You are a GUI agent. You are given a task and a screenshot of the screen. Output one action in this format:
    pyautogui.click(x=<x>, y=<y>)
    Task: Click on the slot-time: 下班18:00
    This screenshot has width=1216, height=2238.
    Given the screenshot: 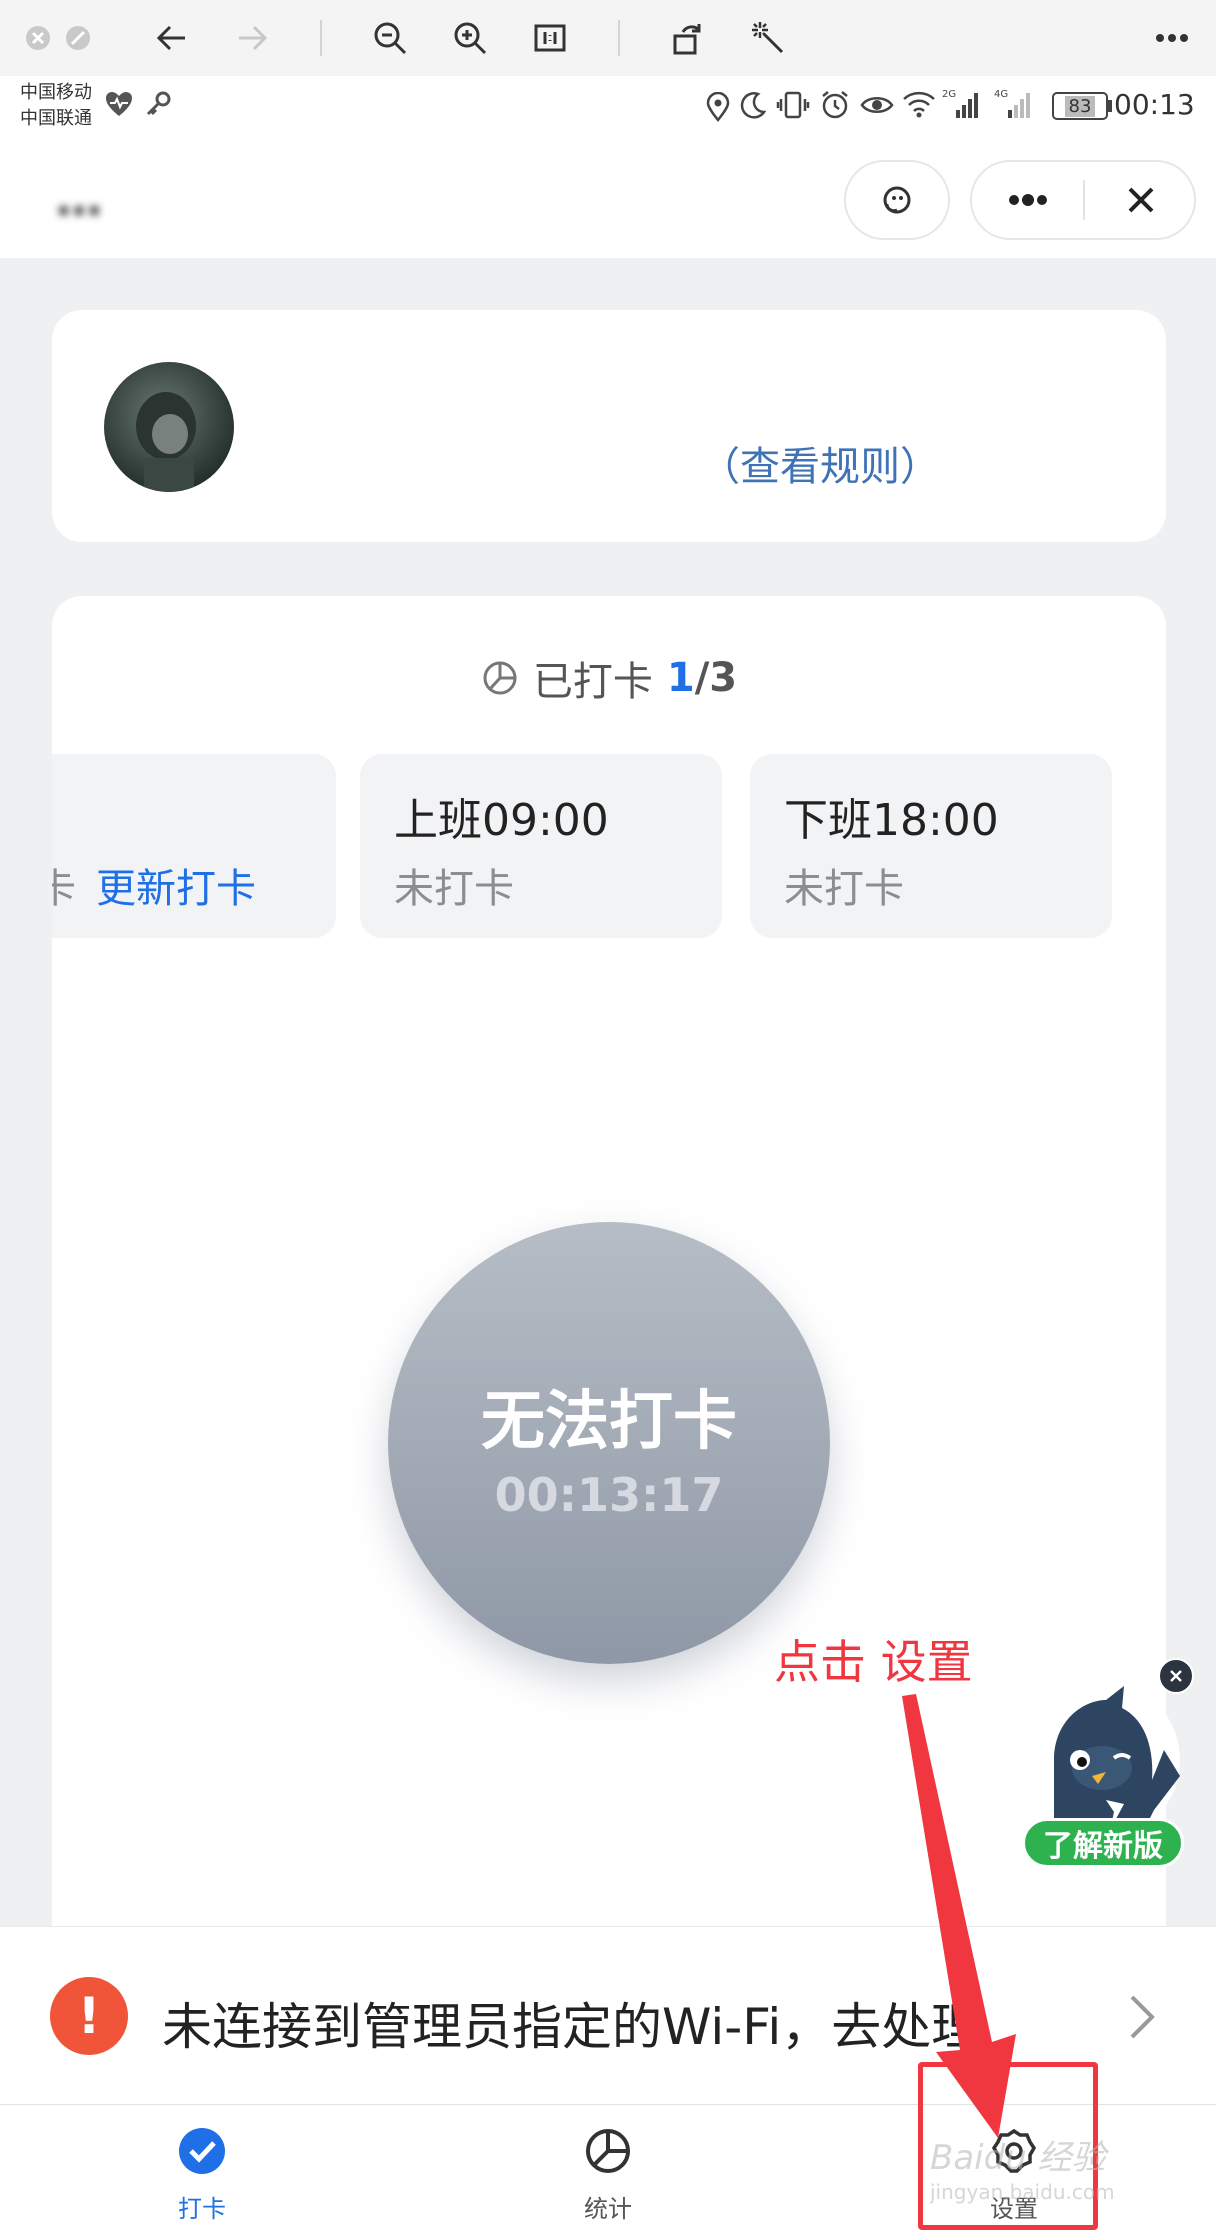 What is the action you would take?
    pyautogui.click(x=891, y=820)
    